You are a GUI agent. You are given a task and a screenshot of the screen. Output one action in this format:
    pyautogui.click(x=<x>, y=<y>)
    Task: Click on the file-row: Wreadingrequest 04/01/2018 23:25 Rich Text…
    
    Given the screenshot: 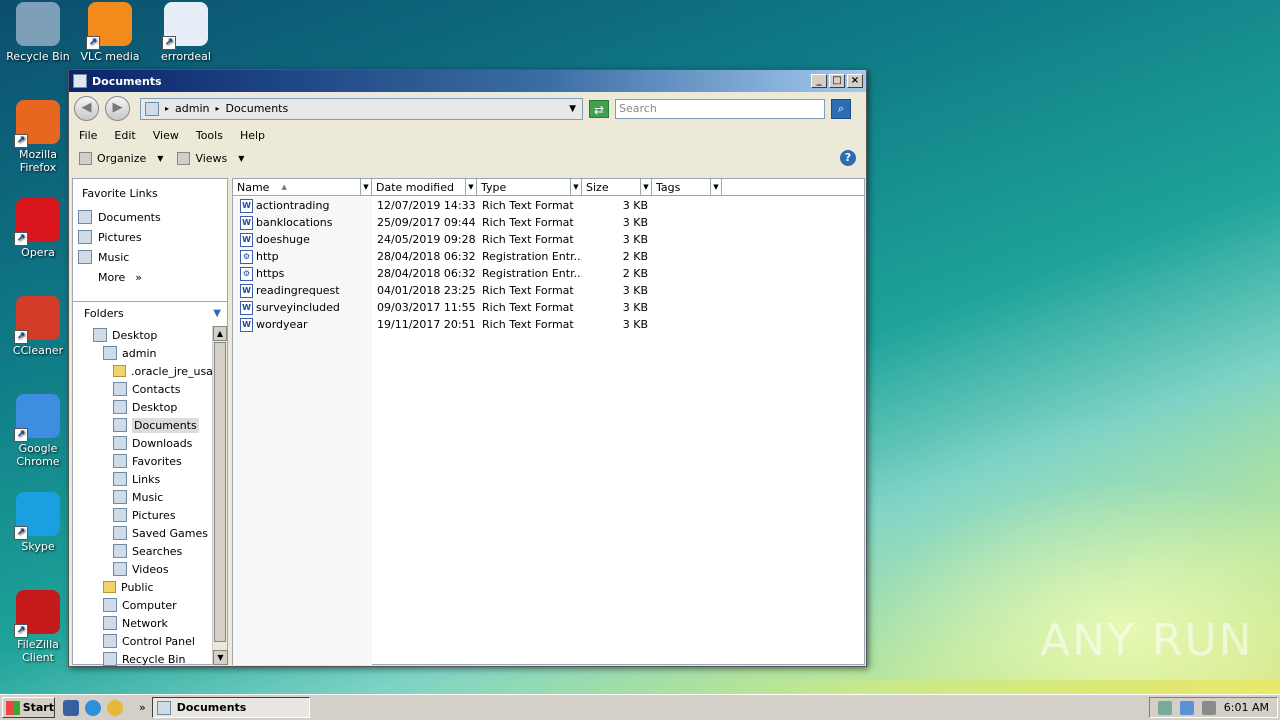 What is the action you would take?
    pyautogui.click(x=548, y=290)
    